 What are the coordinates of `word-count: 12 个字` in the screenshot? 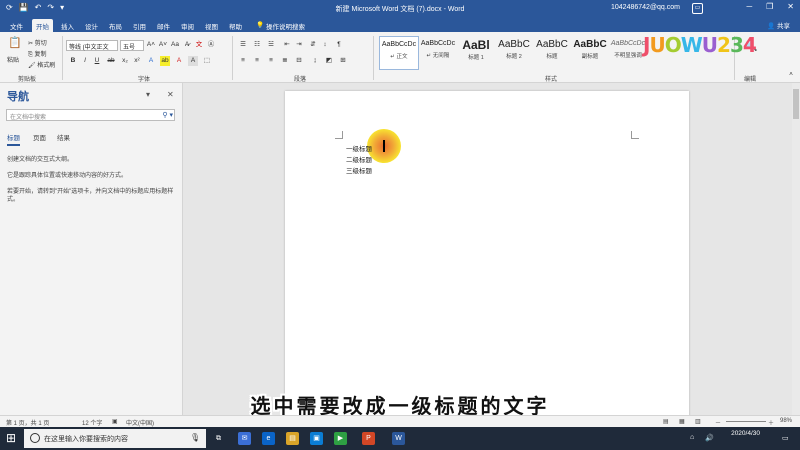 It's located at (92, 422).